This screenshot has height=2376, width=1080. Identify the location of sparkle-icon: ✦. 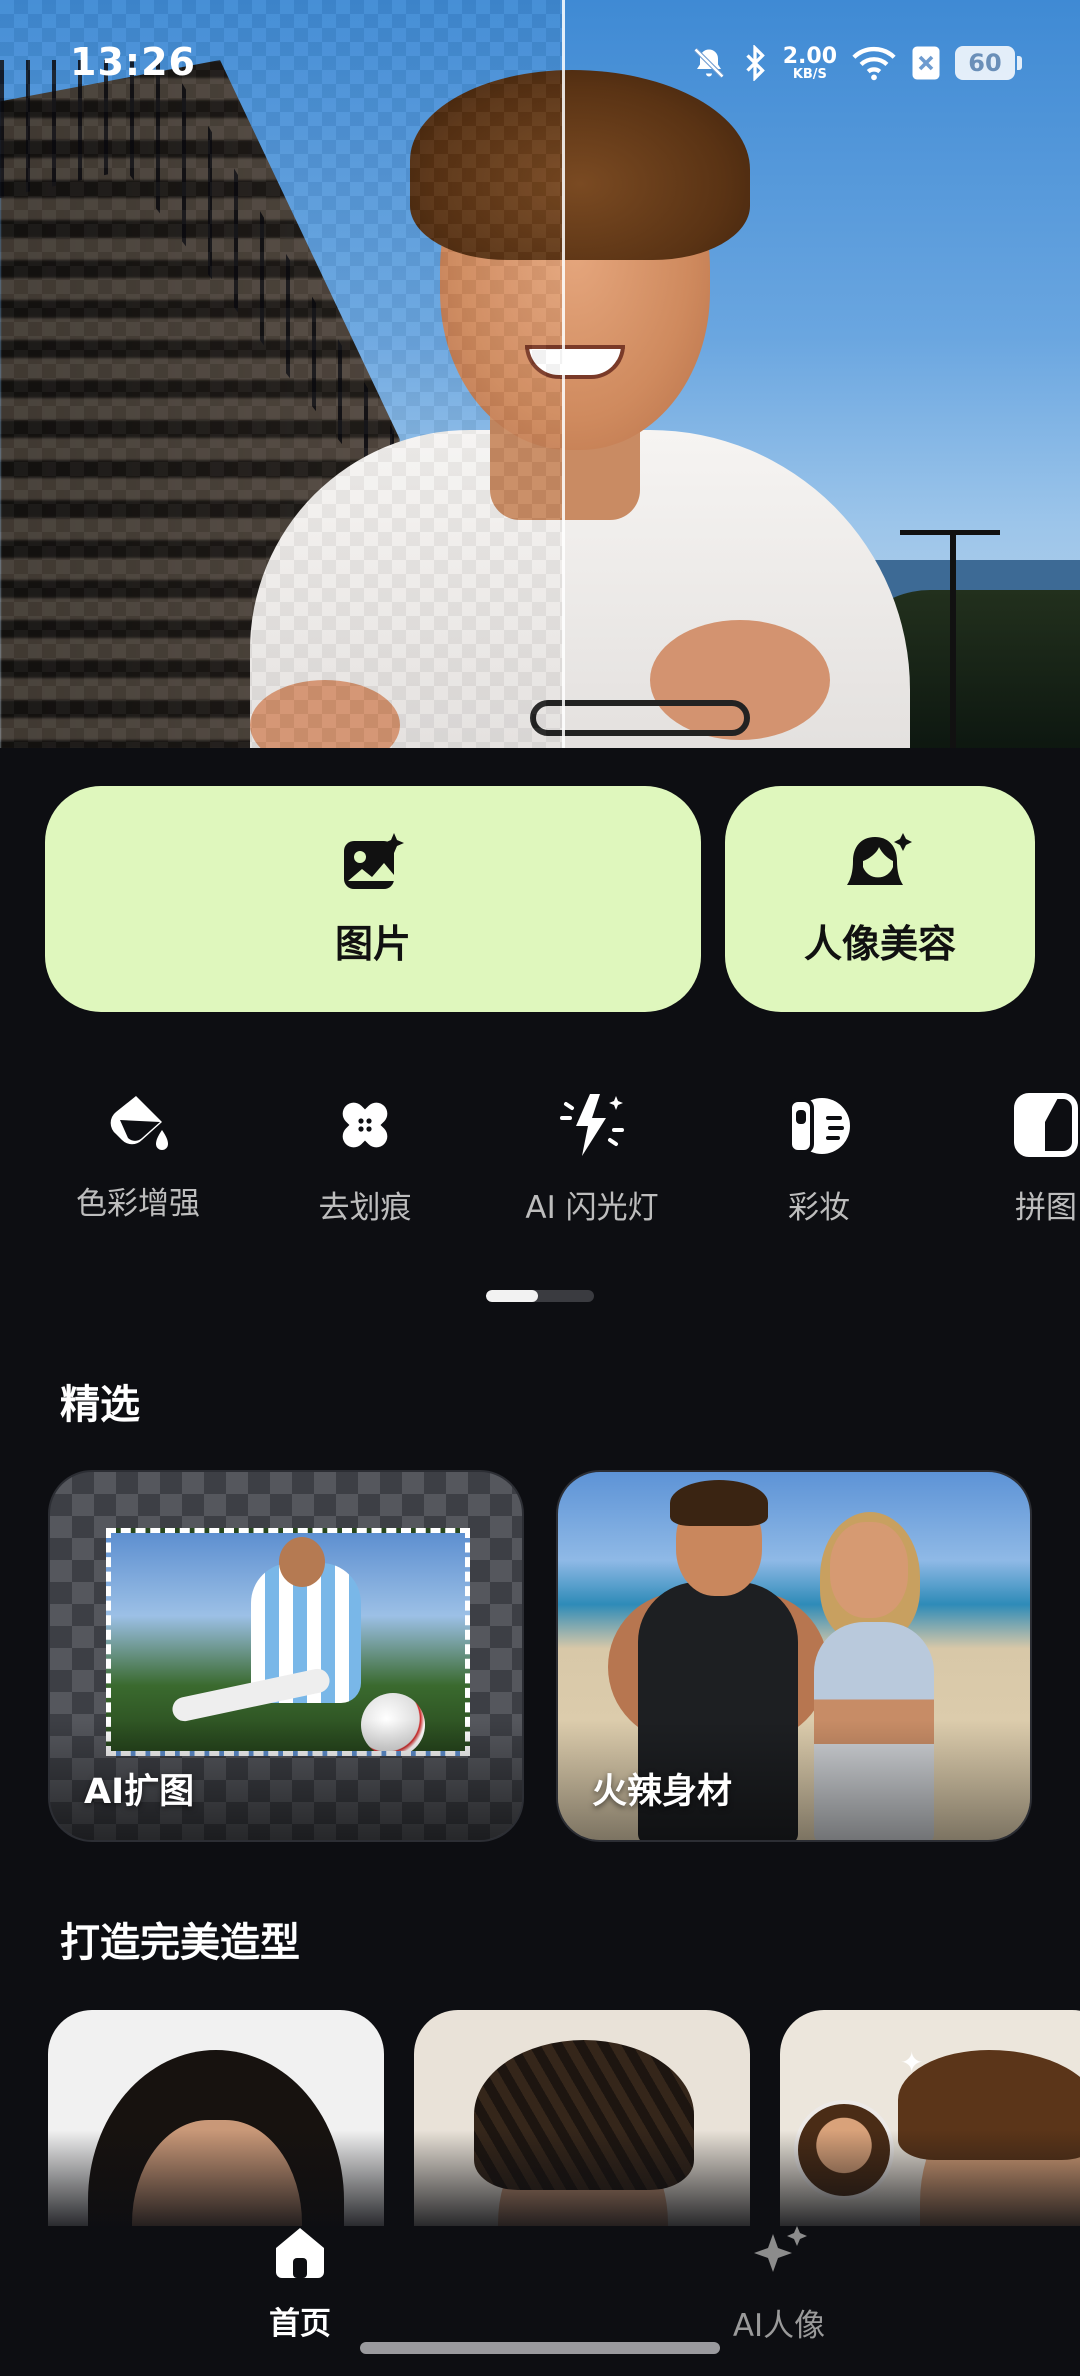
(912, 2062).